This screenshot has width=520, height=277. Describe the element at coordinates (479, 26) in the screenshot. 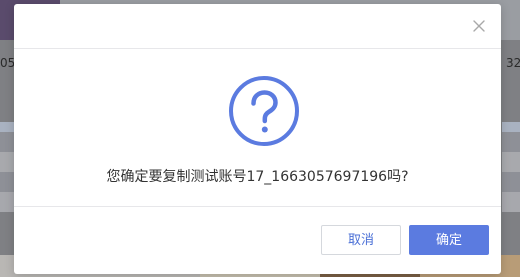

I see `close-icon` at that location.